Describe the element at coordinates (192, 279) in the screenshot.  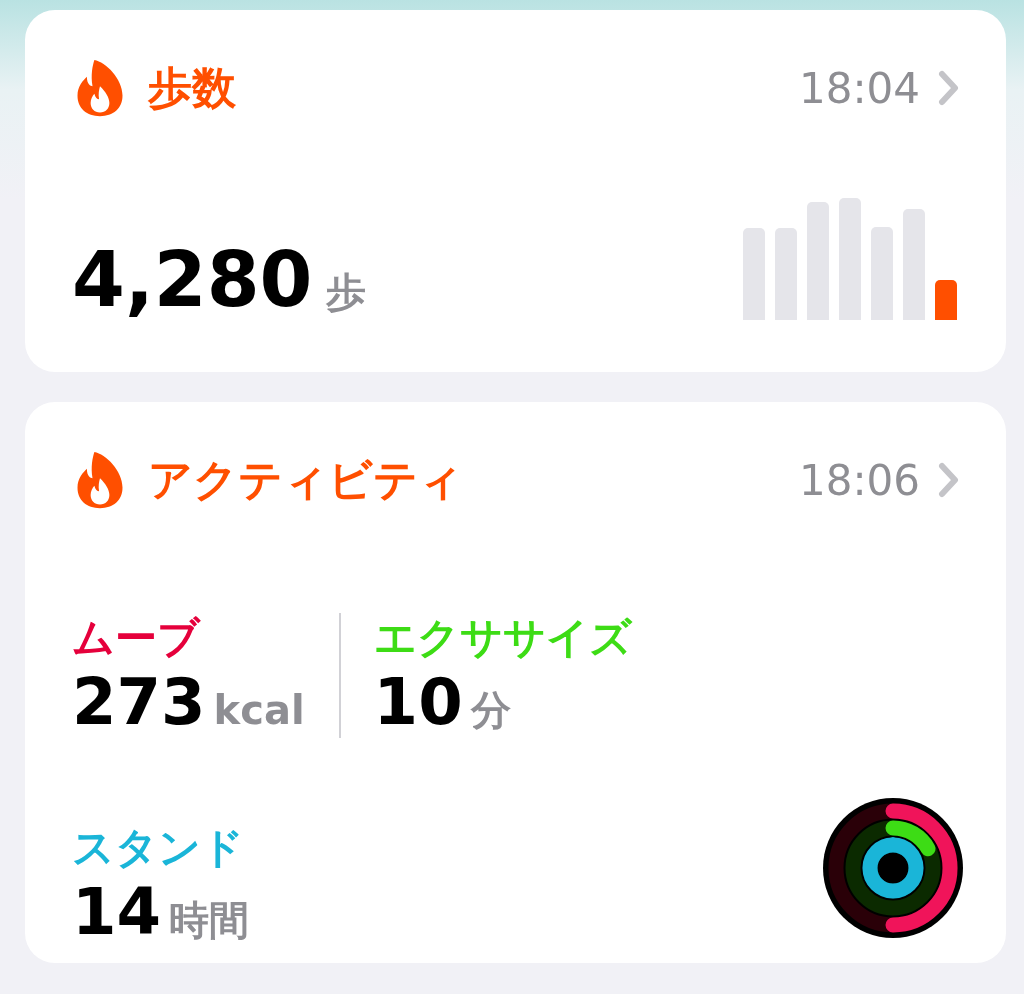
I see `step-count: 4,280` at that location.